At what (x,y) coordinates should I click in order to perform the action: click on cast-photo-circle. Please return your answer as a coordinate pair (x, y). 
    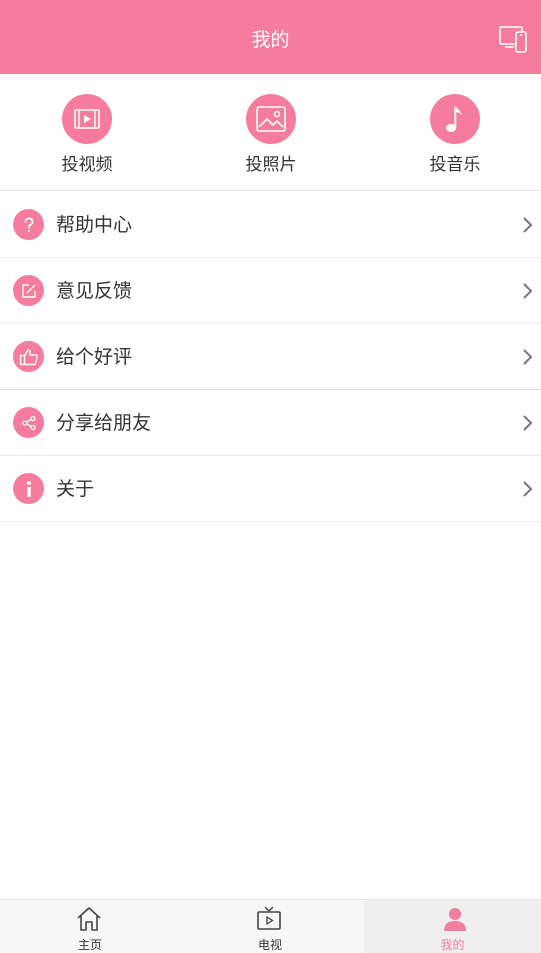
    Looking at the image, I should click on (271, 119).